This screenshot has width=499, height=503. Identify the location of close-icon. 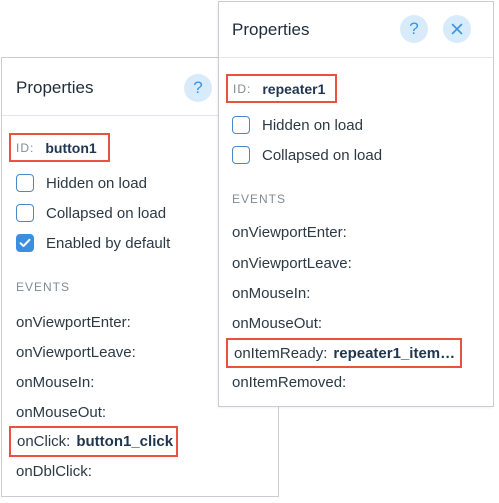
(457, 29).